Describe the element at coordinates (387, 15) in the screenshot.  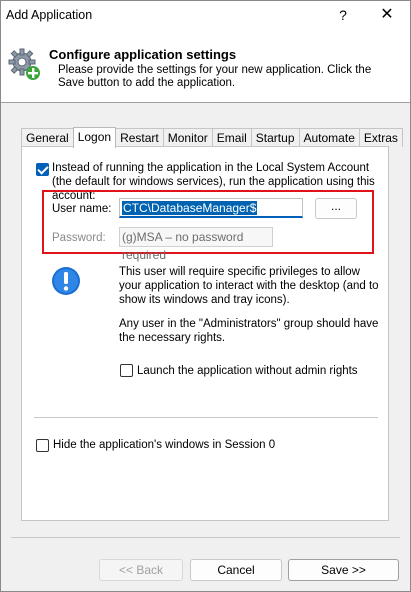
I see `close-button: ✕` at that location.